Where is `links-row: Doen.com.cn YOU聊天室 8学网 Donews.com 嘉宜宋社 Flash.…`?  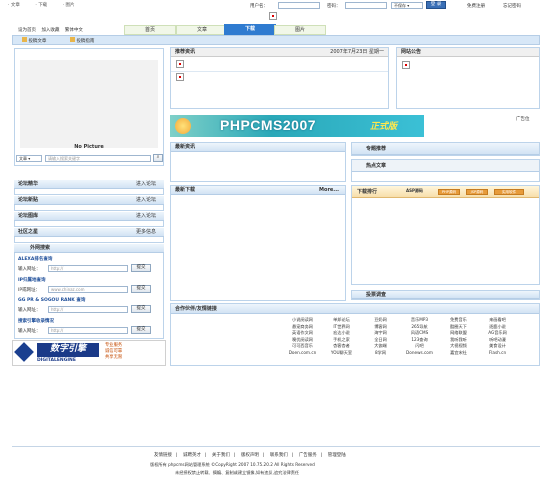
links-row: Doen.com.cn YOU聊天室 8学网 Donews.com 嘉宜宋社 Flash.… is located at coordinates (400, 353).